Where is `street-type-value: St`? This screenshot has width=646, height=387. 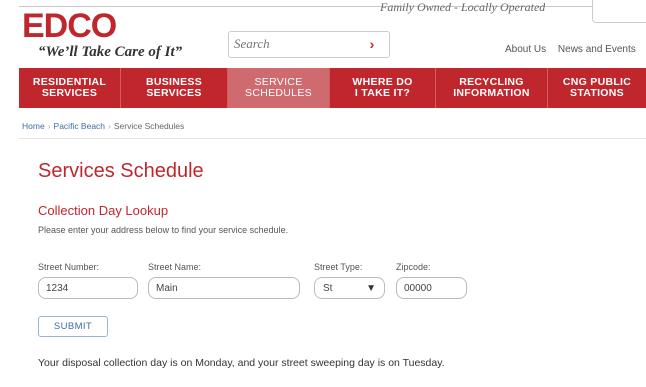
street-type-value: St is located at coordinates (328, 288).